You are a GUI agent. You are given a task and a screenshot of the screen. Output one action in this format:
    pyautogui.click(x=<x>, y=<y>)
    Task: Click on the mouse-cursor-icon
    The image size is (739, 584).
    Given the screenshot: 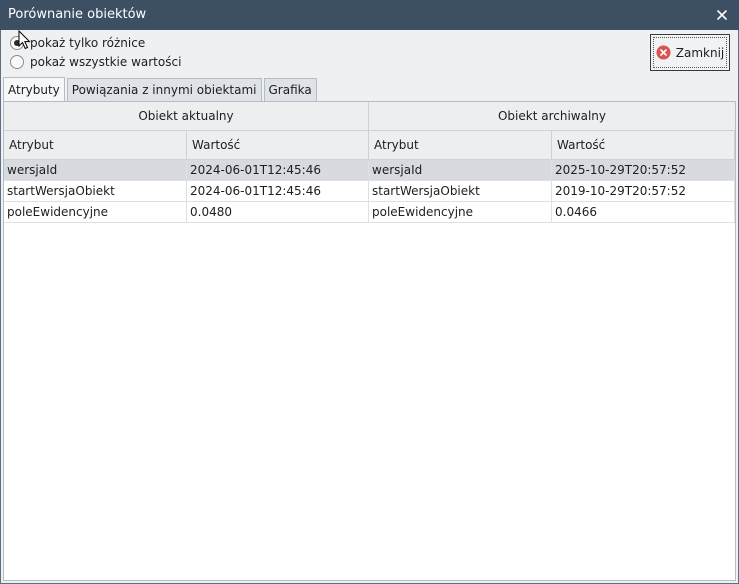 What is the action you would take?
    pyautogui.click(x=24, y=40)
    